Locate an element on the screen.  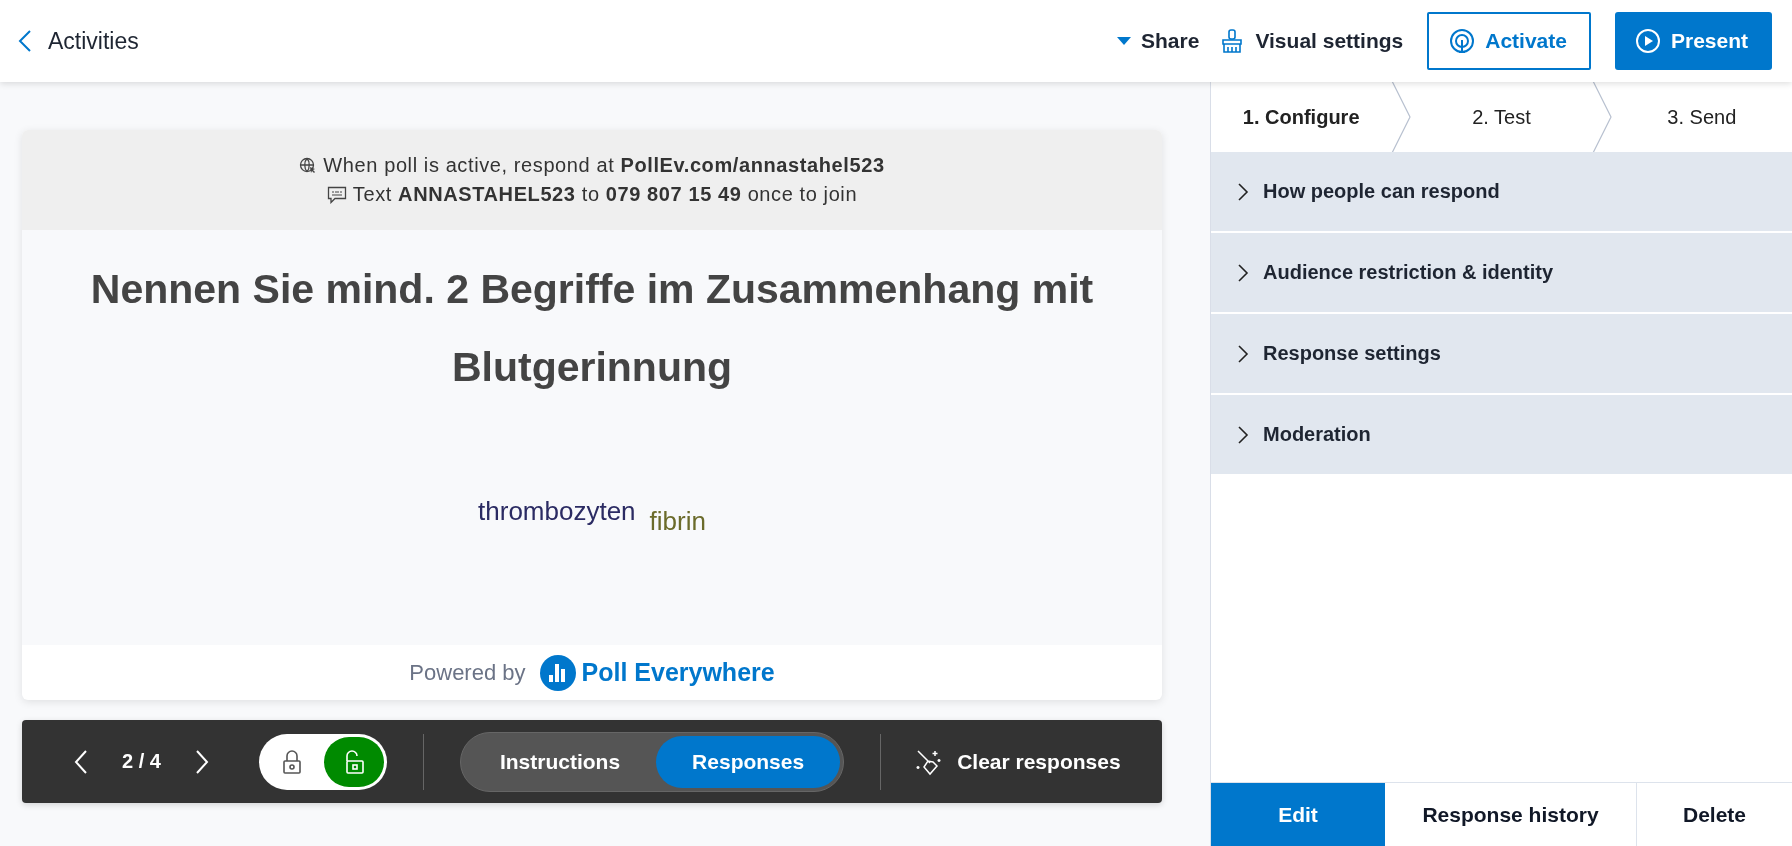
broadcast-icon is located at coordinates (1462, 41).